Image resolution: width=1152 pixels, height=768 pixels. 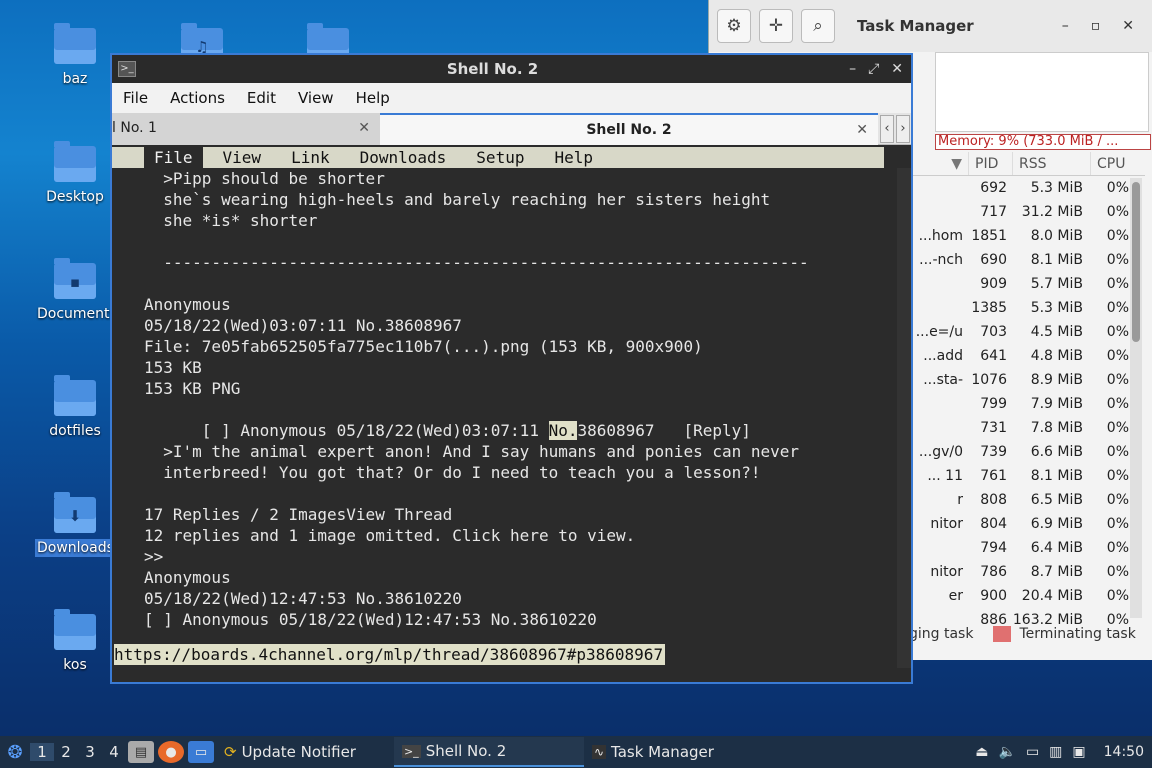 What do you see at coordinates (42, 752) in the screenshot?
I see `workspace-1: 1` at bounding box center [42, 752].